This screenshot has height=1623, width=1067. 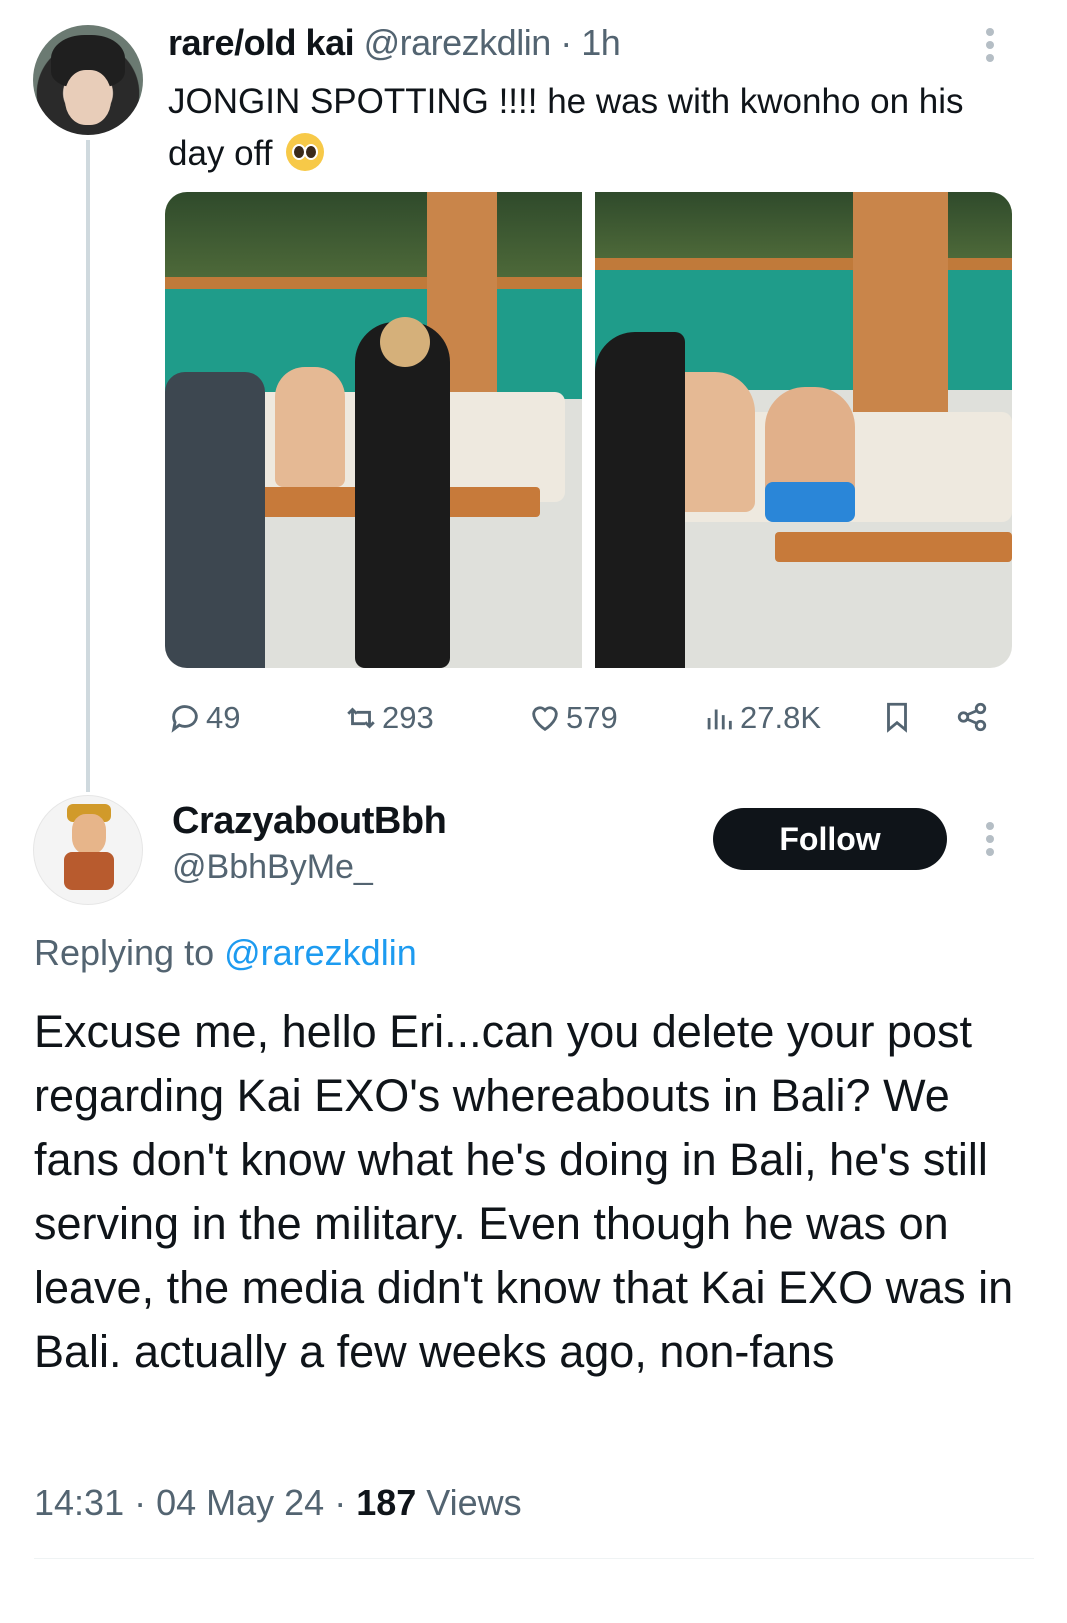 What do you see at coordinates (592, 717) in the screenshot?
I see `like-count: 579` at bounding box center [592, 717].